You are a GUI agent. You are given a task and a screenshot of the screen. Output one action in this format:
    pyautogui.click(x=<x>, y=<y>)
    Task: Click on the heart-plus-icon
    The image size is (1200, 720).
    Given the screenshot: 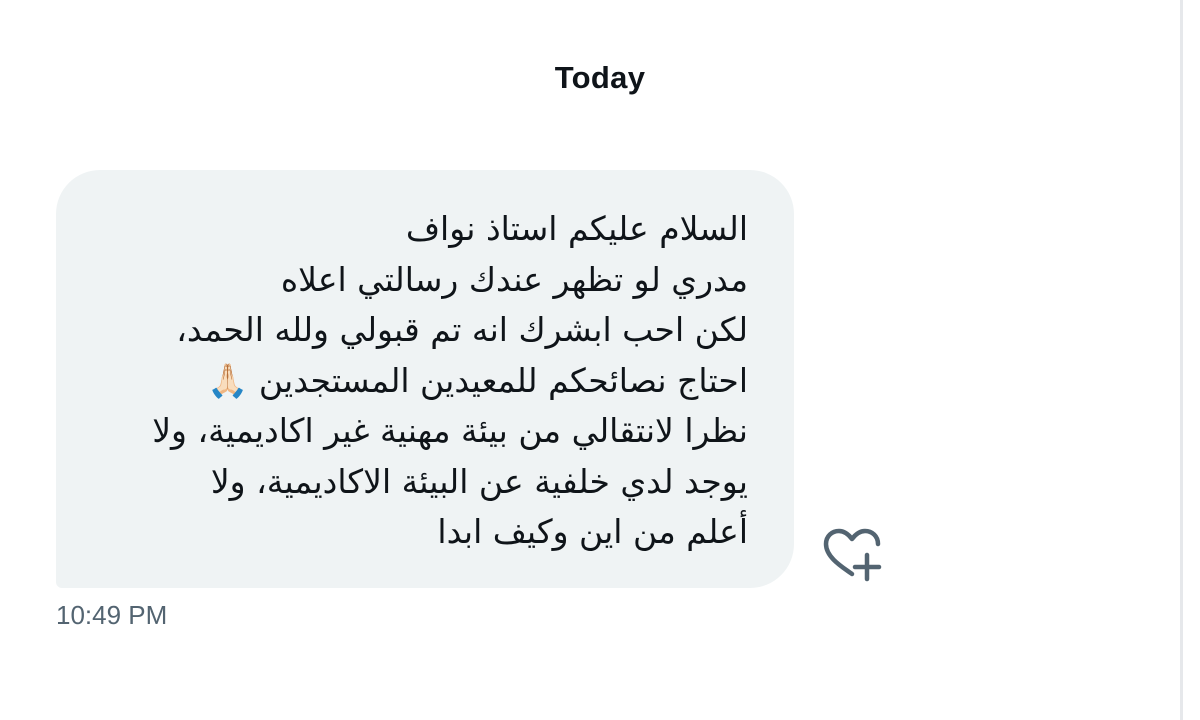 What is the action you would take?
    pyautogui.click(x=852, y=555)
    